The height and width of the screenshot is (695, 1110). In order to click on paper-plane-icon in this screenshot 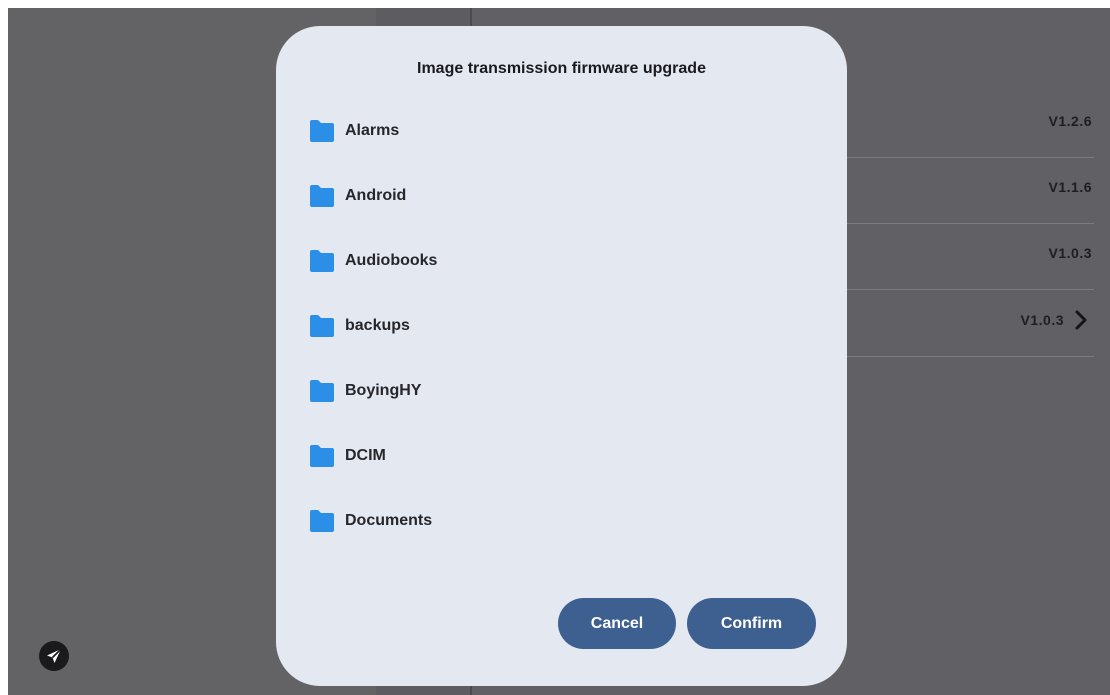, I will do `click(54, 655)`.